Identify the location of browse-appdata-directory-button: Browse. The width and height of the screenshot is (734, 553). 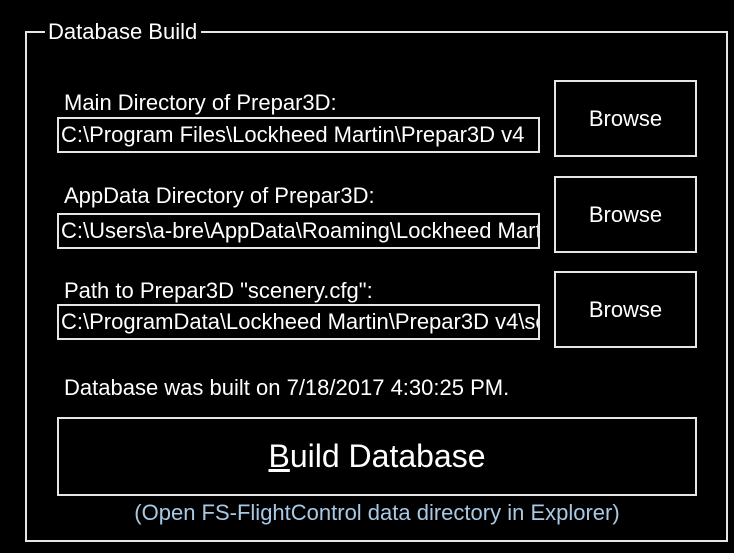
(625, 214).